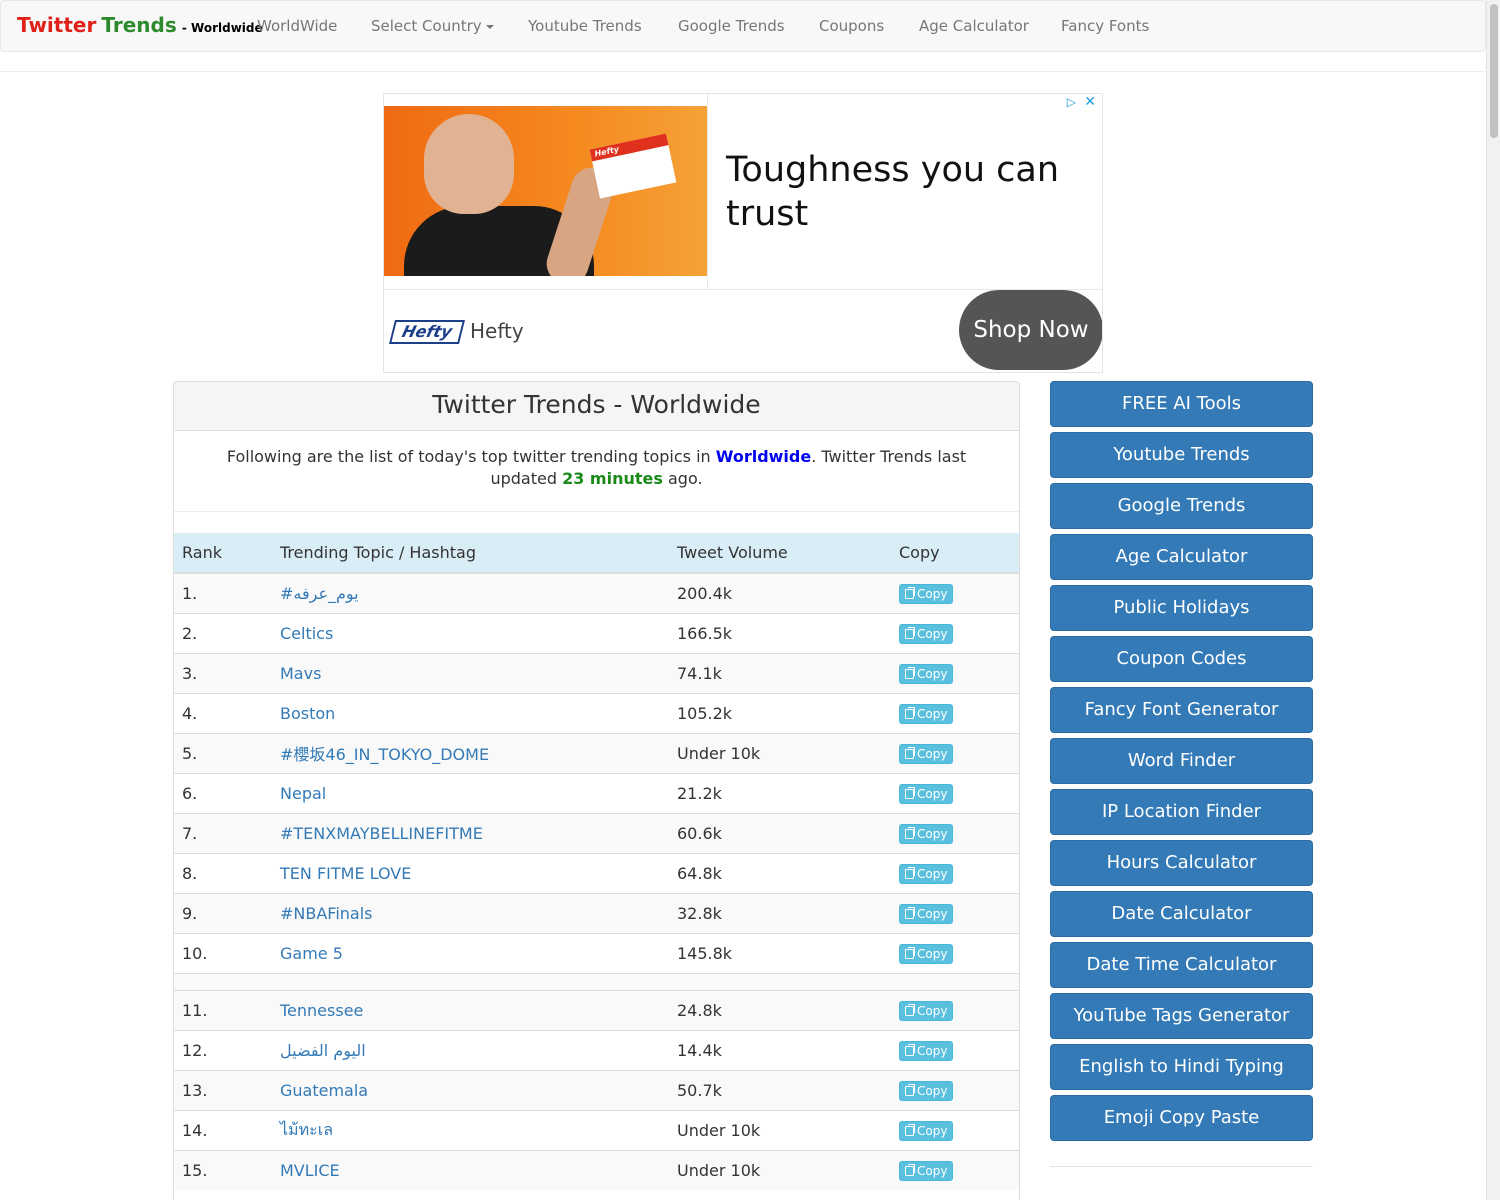 The height and width of the screenshot is (1200, 1500). I want to click on topic-link: #NBAFinals, so click(326, 913).